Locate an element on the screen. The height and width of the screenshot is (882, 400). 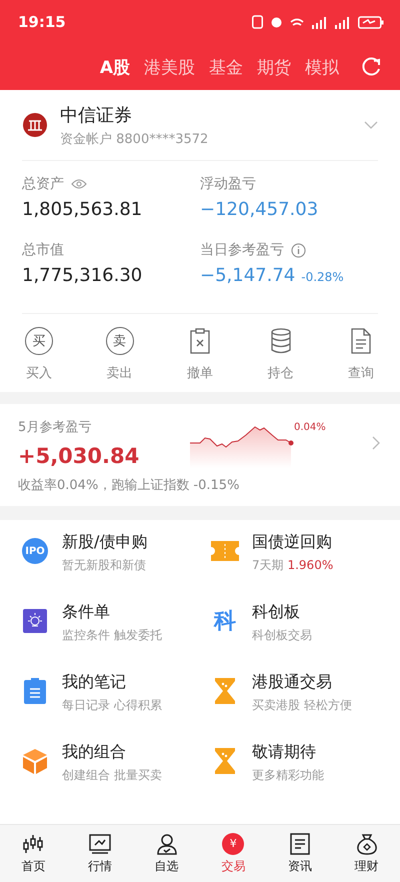
action-button: 卖 卖出 is located at coordinates (119, 354).